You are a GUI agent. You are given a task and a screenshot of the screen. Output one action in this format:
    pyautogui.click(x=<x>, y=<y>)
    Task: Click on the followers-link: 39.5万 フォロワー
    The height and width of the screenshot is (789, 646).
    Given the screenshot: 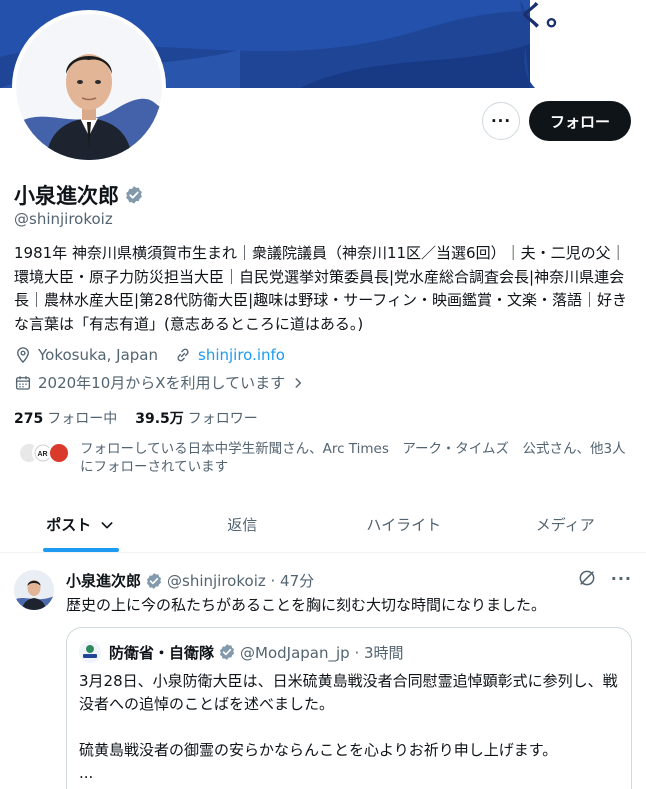 What is the action you would take?
    pyautogui.click(x=196, y=418)
    